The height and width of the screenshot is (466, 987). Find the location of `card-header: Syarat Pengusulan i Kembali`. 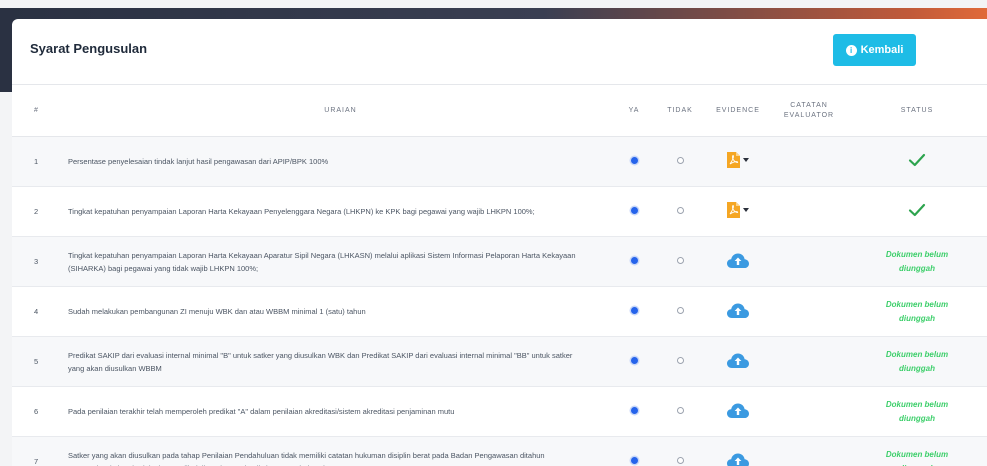

card-header: Syarat Pengusulan i Kembali is located at coordinates (499, 51).